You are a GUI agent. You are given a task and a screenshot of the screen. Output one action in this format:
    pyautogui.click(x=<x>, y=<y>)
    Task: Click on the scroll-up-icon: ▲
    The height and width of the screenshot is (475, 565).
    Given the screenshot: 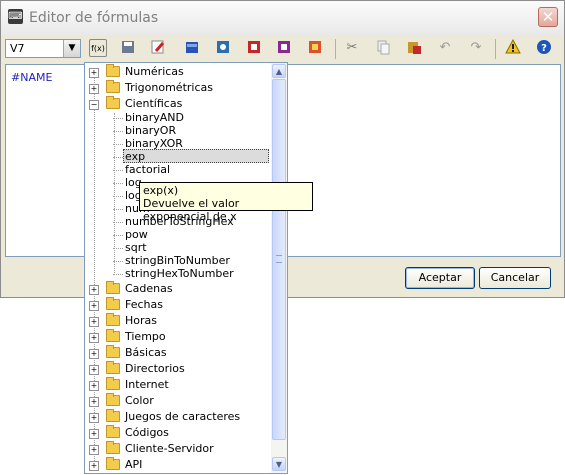 What is the action you would take?
    pyautogui.click(x=279, y=71)
    